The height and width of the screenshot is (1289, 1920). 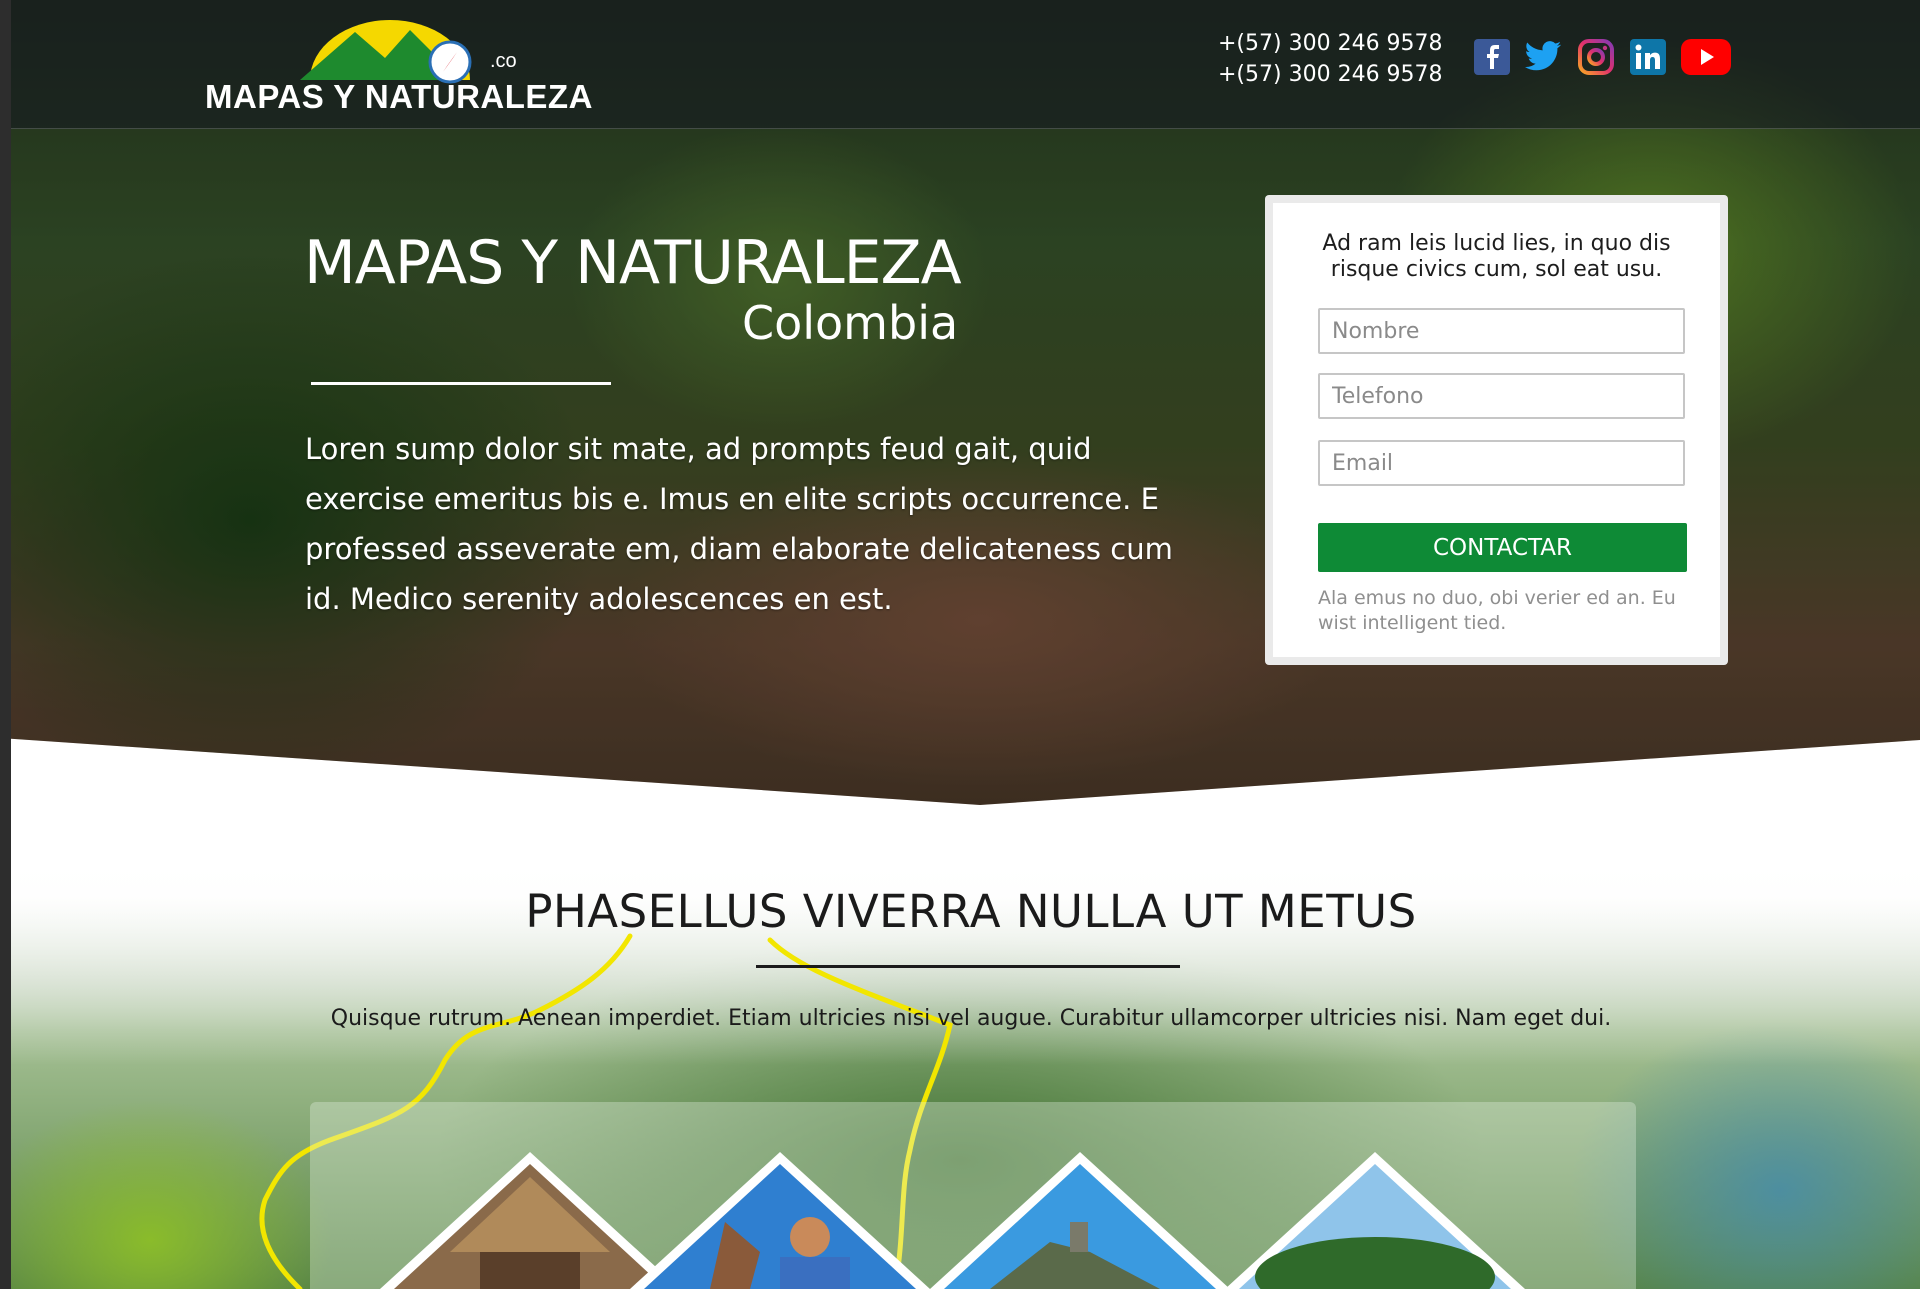 What do you see at coordinates (968, 966) in the screenshot?
I see `section-divider` at bounding box center [968, 966].